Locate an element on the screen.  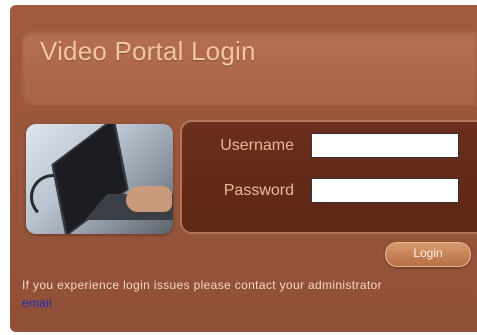
username-input is located at coordinates (385, 145).